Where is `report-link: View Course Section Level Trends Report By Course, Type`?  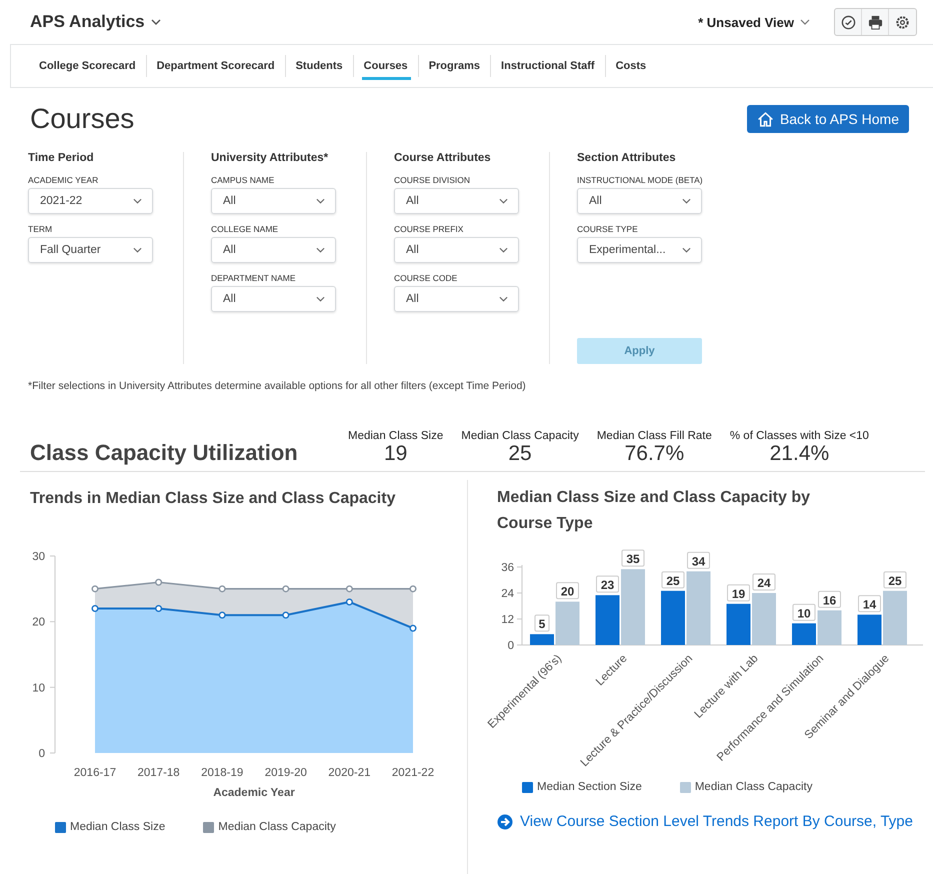
report-link: View Course Section Level Trends Report By Course, Type is located at coordinates (716, 821).